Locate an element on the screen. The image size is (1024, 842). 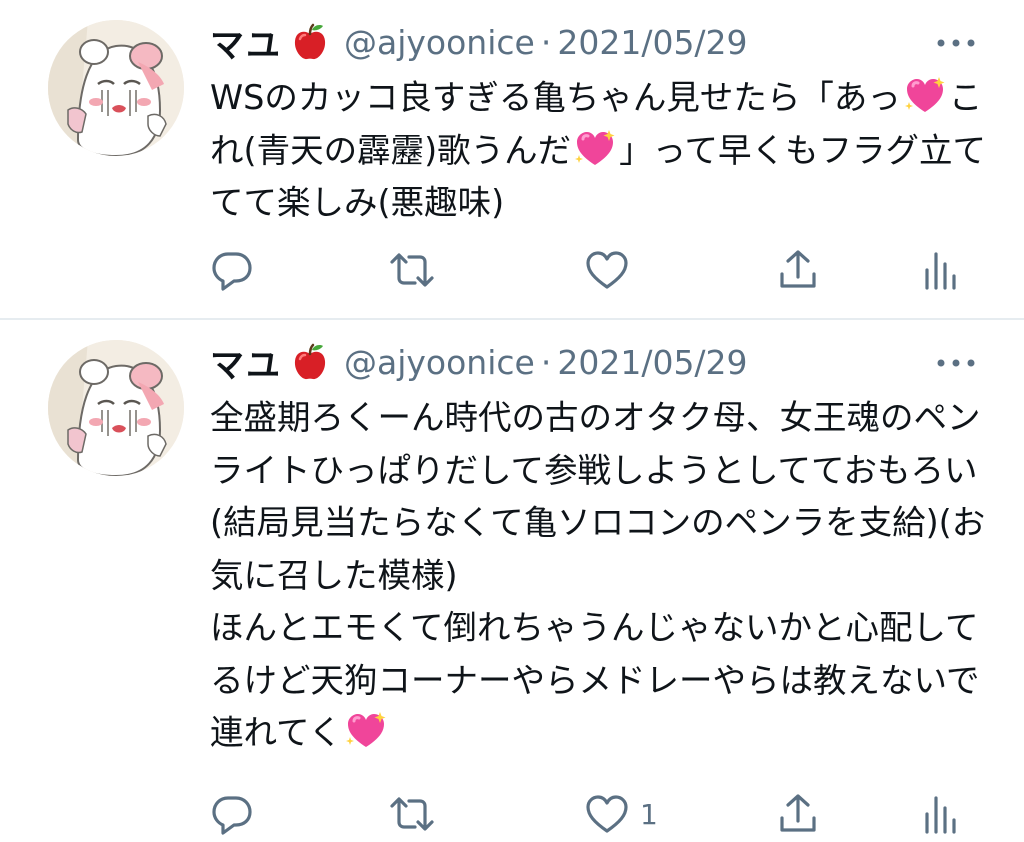
tweet-actions is located at coordinates (590, 270).